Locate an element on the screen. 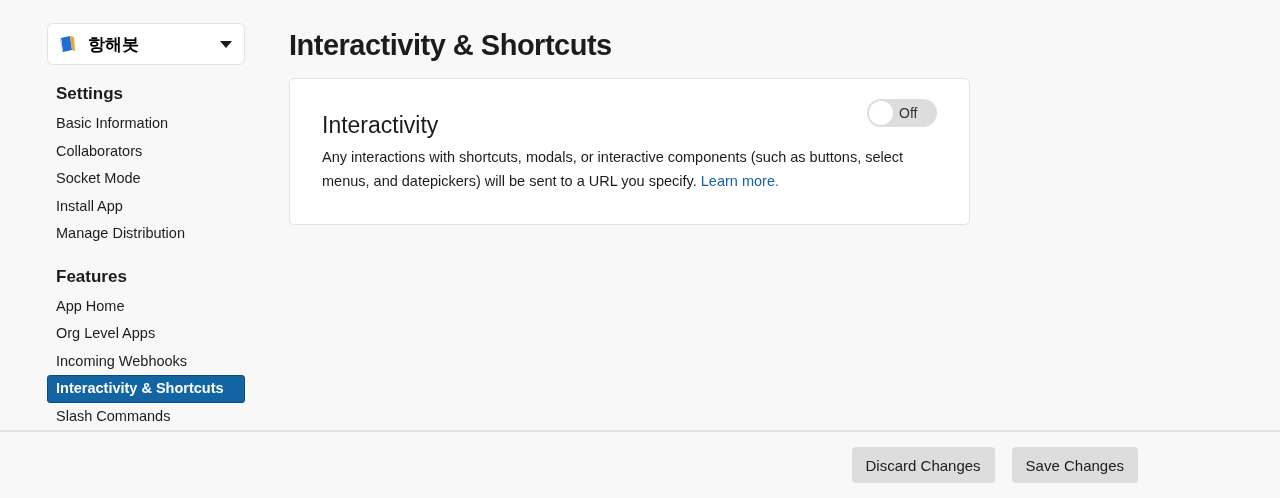  section-heading: Settings is located at coordinates (90, 94).